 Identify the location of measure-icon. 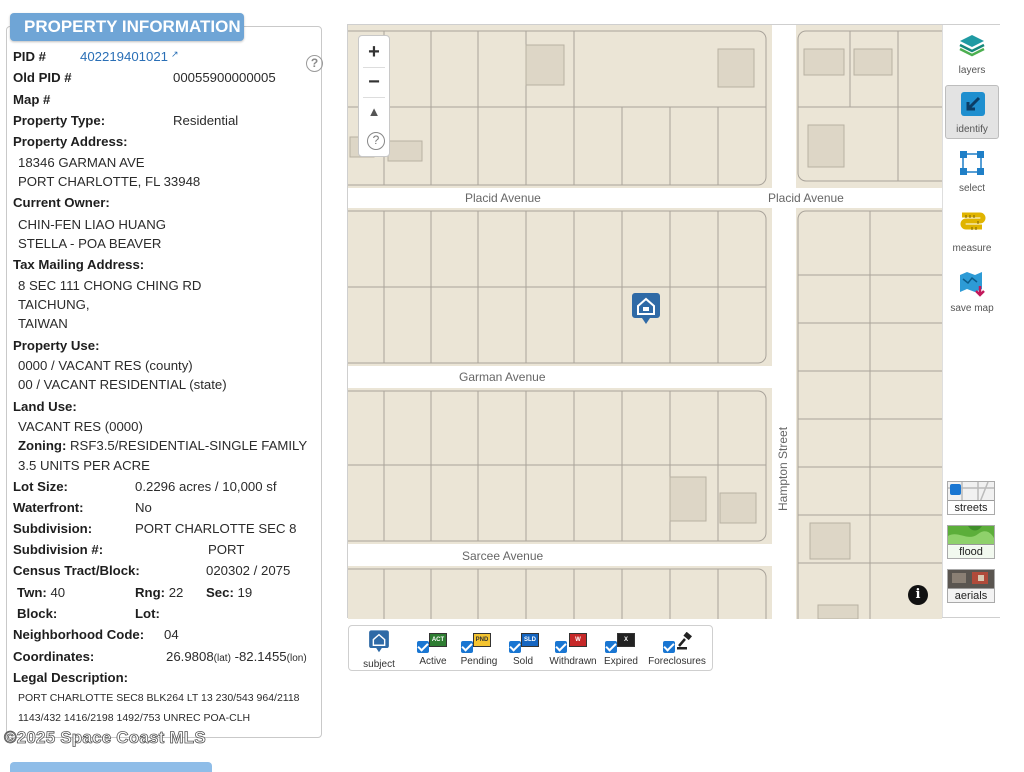
(973, 221).